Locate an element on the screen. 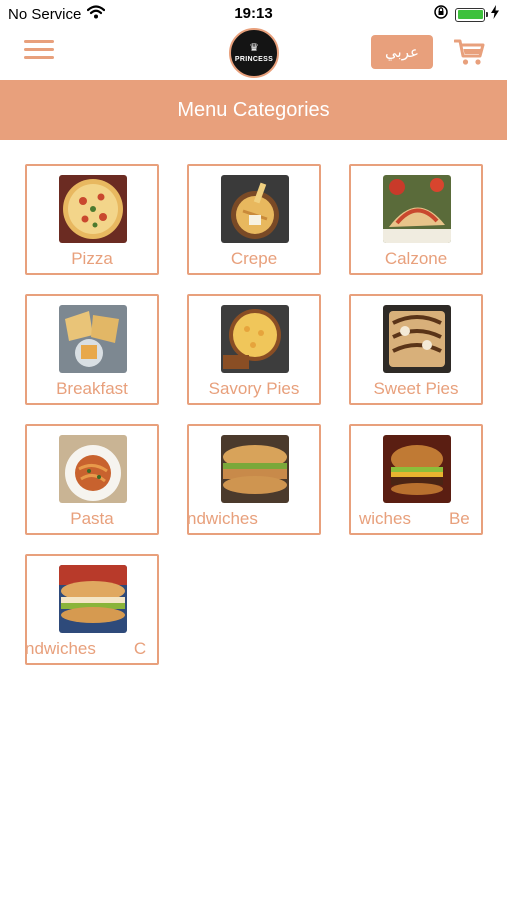 The height and width of the screenshot is (900, 507). category-card-calzone: Calzone is located at coordinates (416, 219).